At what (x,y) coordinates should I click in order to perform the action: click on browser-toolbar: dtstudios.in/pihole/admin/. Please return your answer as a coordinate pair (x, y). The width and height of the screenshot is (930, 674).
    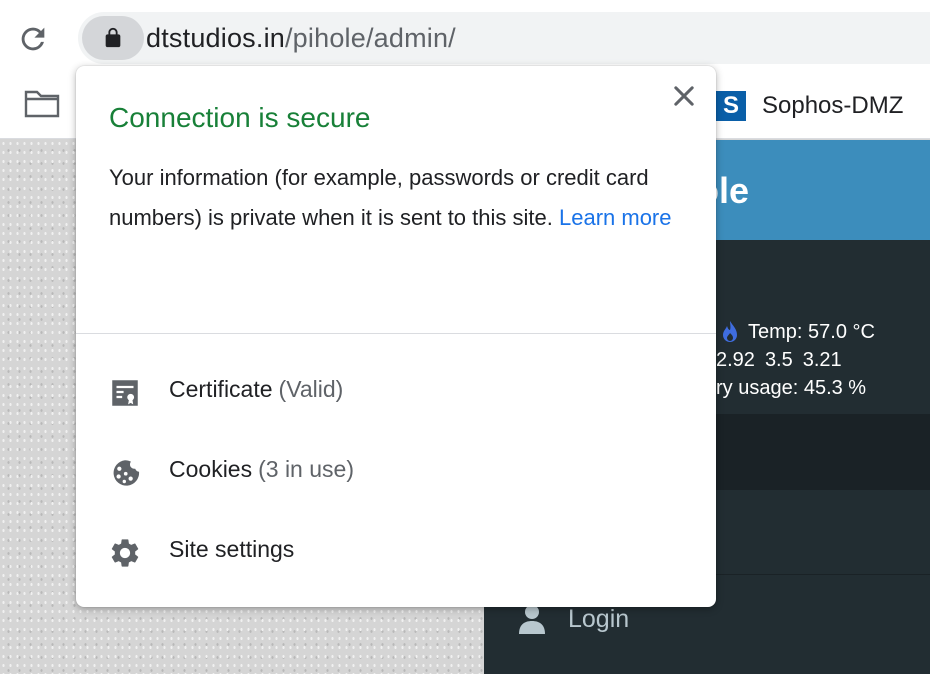
    Looking at the image, I should click on (465, 38).